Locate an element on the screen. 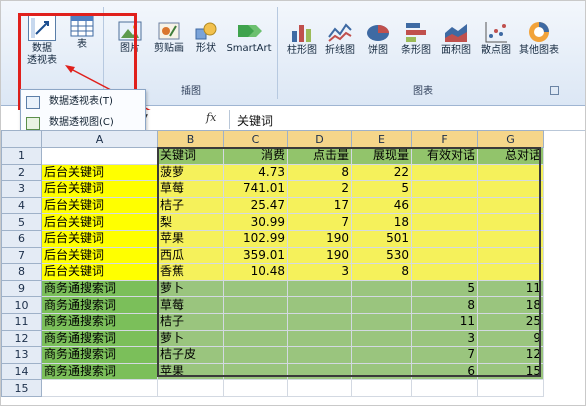  column-header-a: A is located at coordinates (99, 139).